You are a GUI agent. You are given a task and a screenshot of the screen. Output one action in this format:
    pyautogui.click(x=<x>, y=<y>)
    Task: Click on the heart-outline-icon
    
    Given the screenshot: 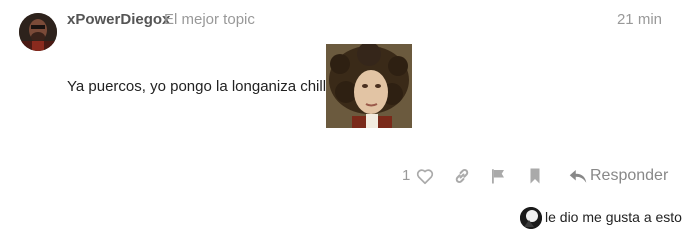 What is the action you would take?
    pyautogui.click(x=425, y=176)
    